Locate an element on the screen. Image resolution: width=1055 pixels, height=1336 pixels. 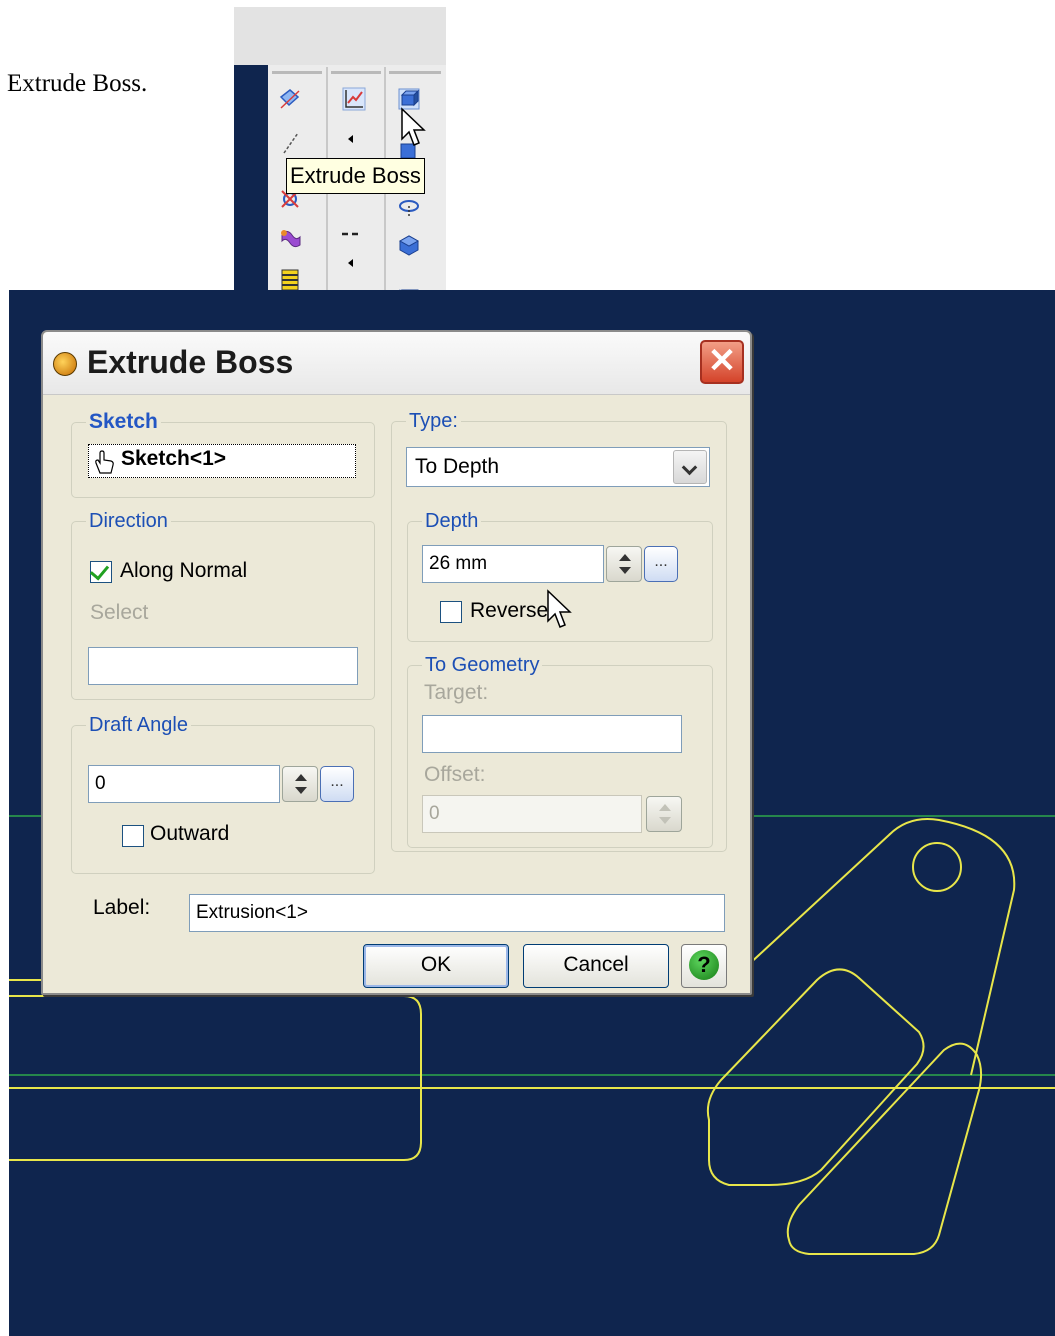
dashed-line-icon is located at coordinates (352, 234).